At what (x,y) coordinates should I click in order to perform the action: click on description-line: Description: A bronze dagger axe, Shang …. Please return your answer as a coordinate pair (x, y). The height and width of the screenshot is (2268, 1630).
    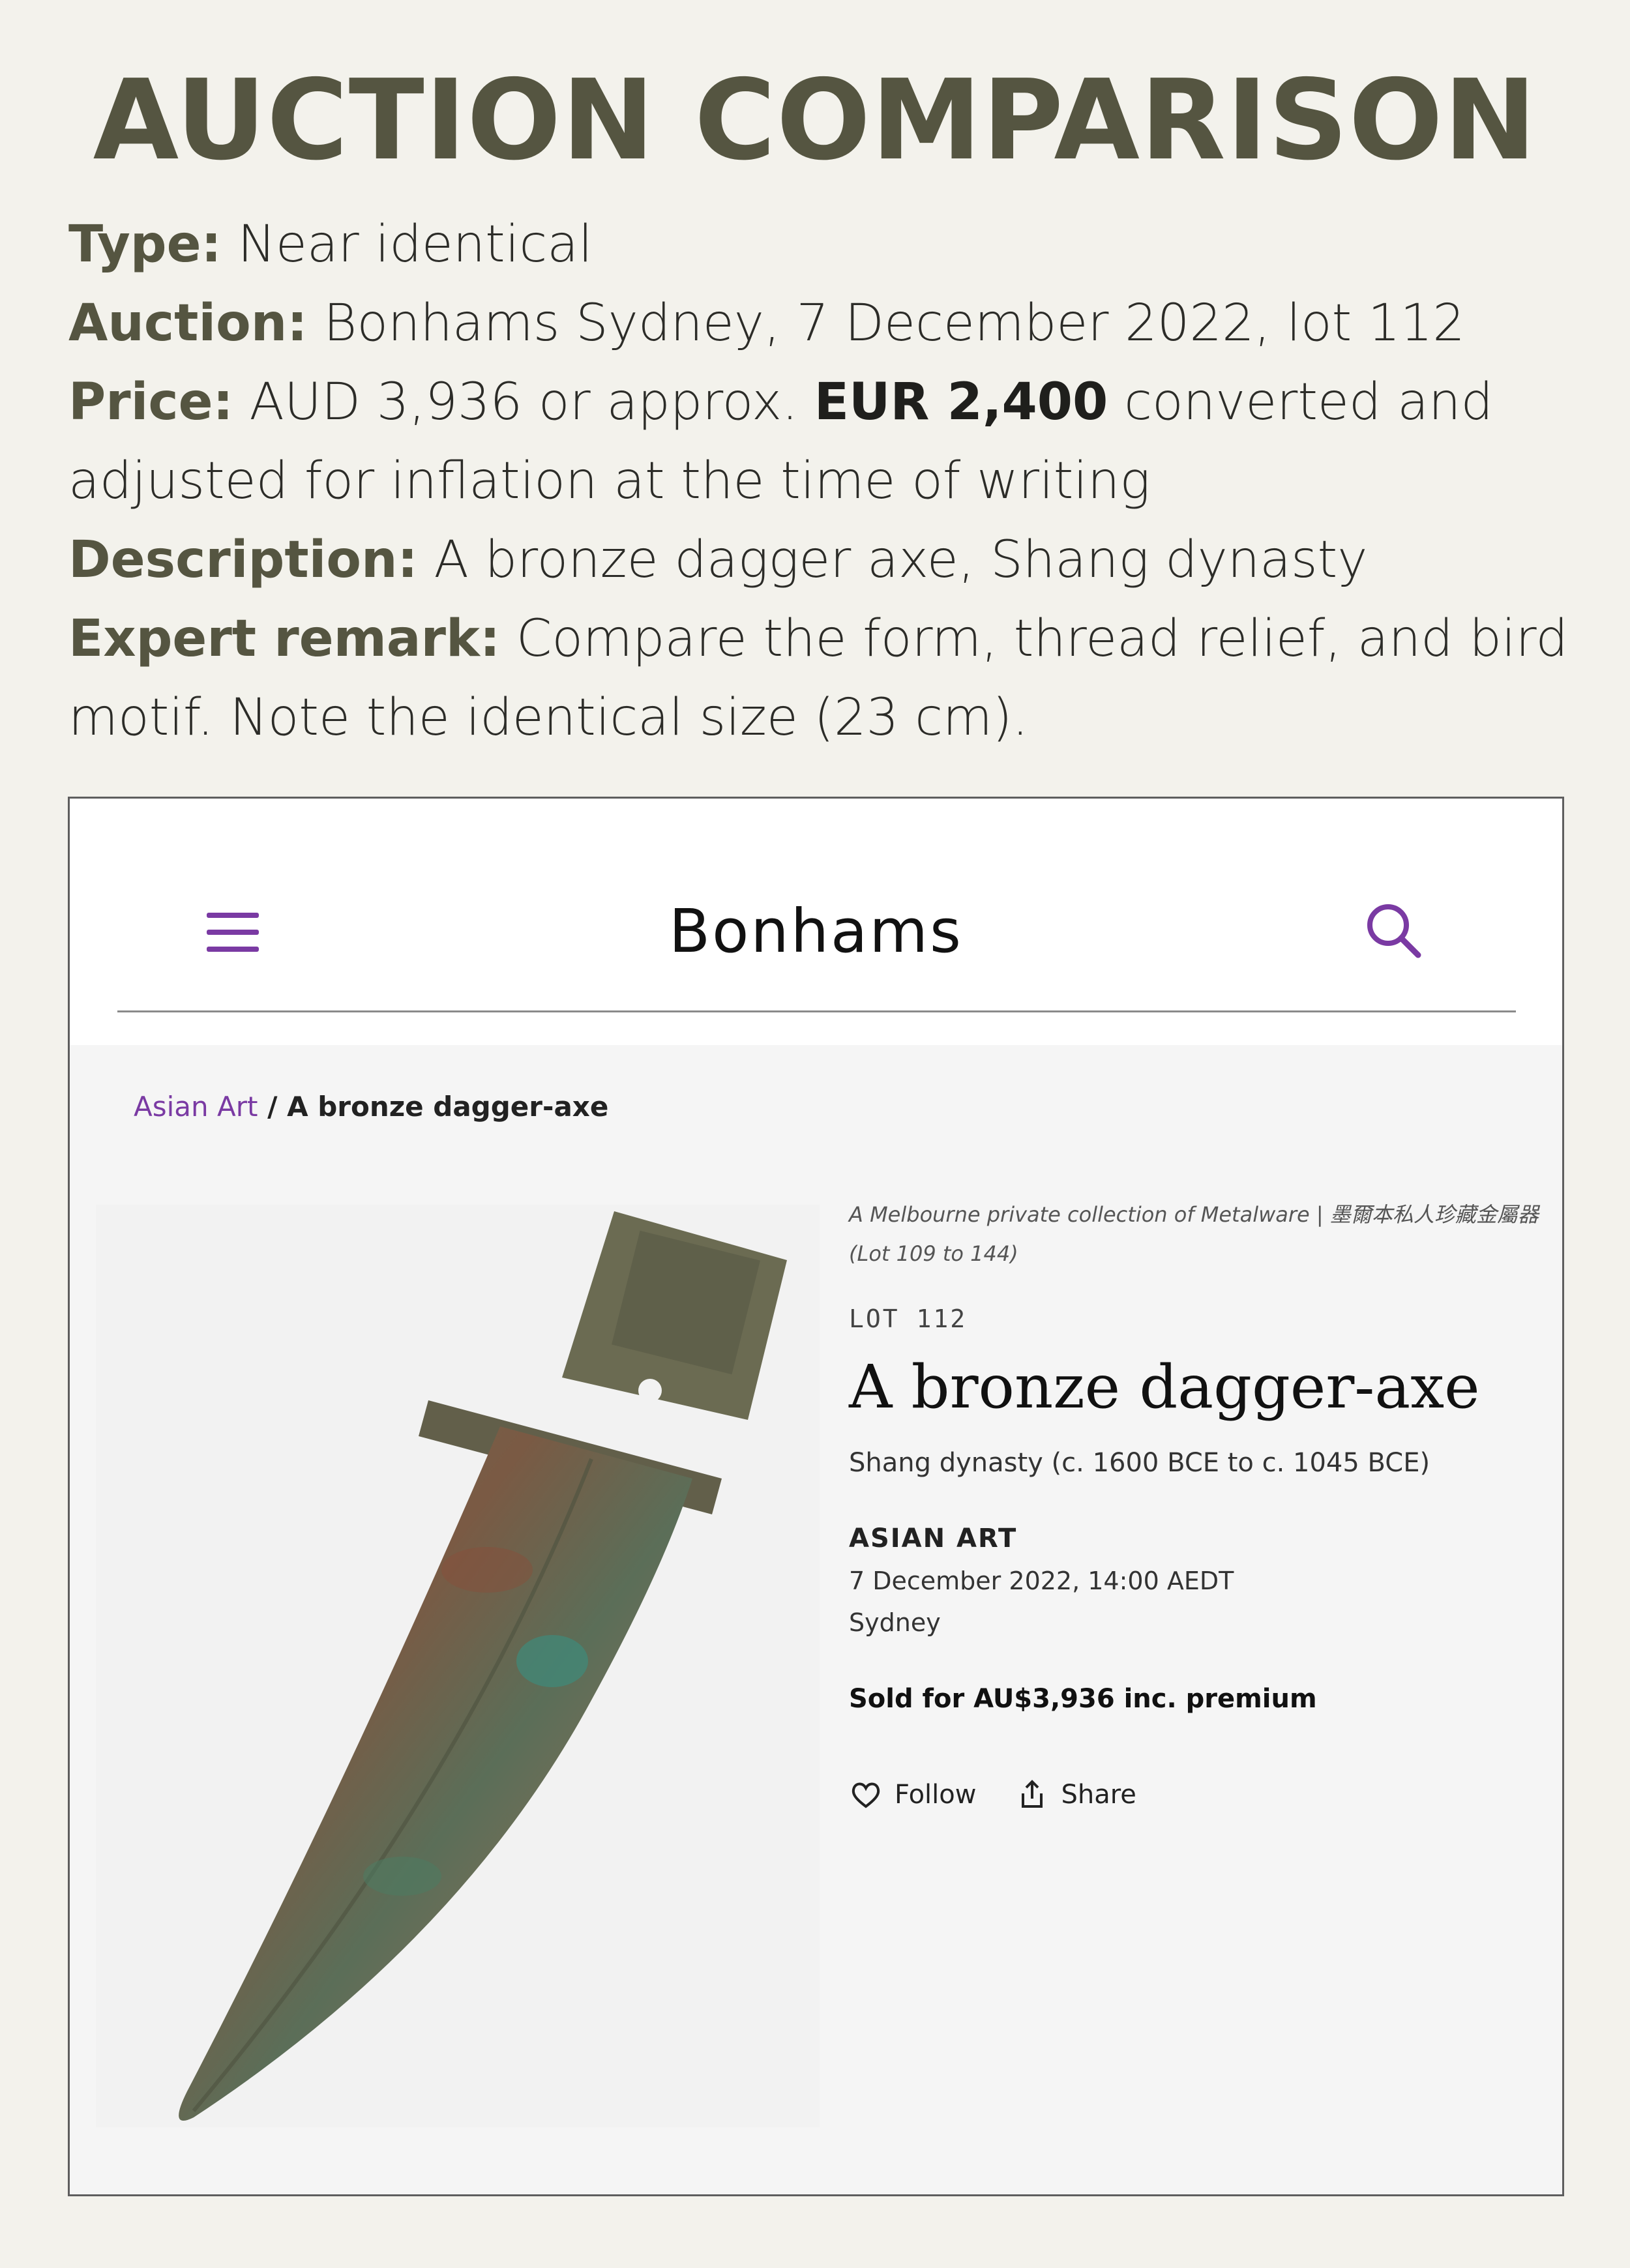
    Looking at the image, I should click on (825, 560).